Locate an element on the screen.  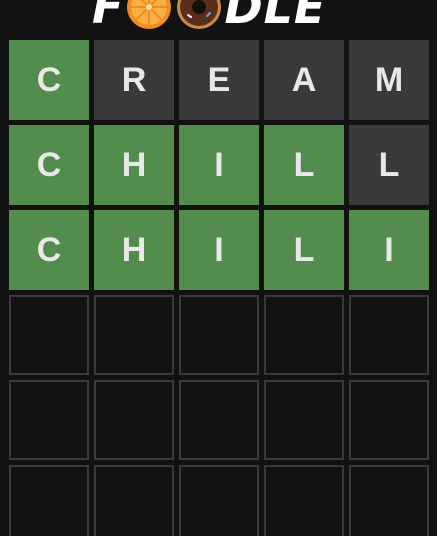
letter-tile: E is located at coordinates (219, 80).